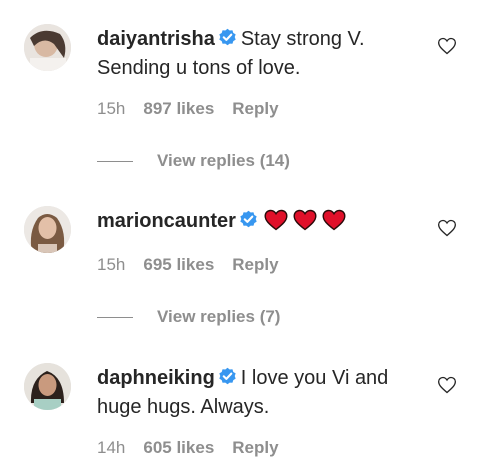 Image resolution: width=496 pixels, height=474 pixels. I want to click on view-replies-label: View replies (7), so click(219, 316).